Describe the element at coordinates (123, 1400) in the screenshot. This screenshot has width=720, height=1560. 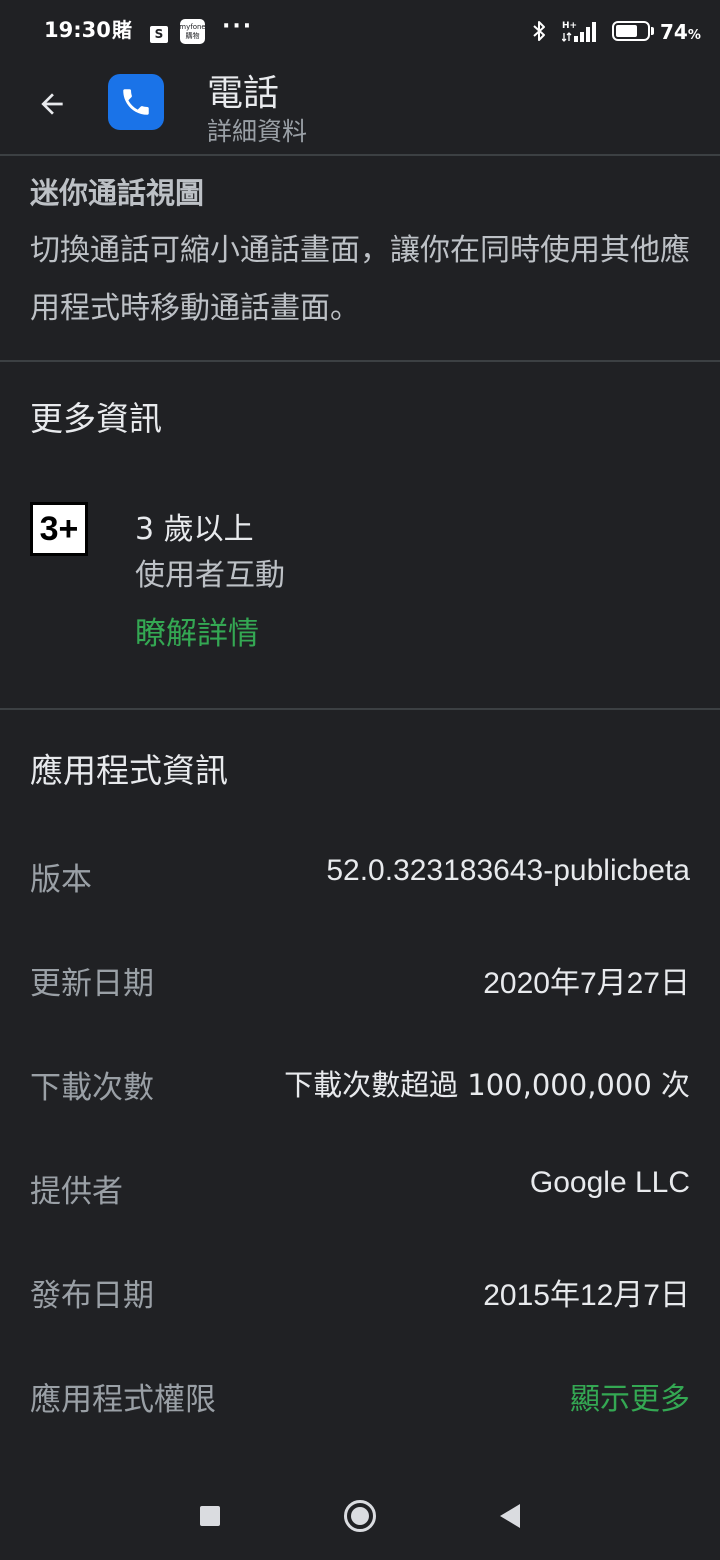
I see `info-label: 應用程式權限` at that location.